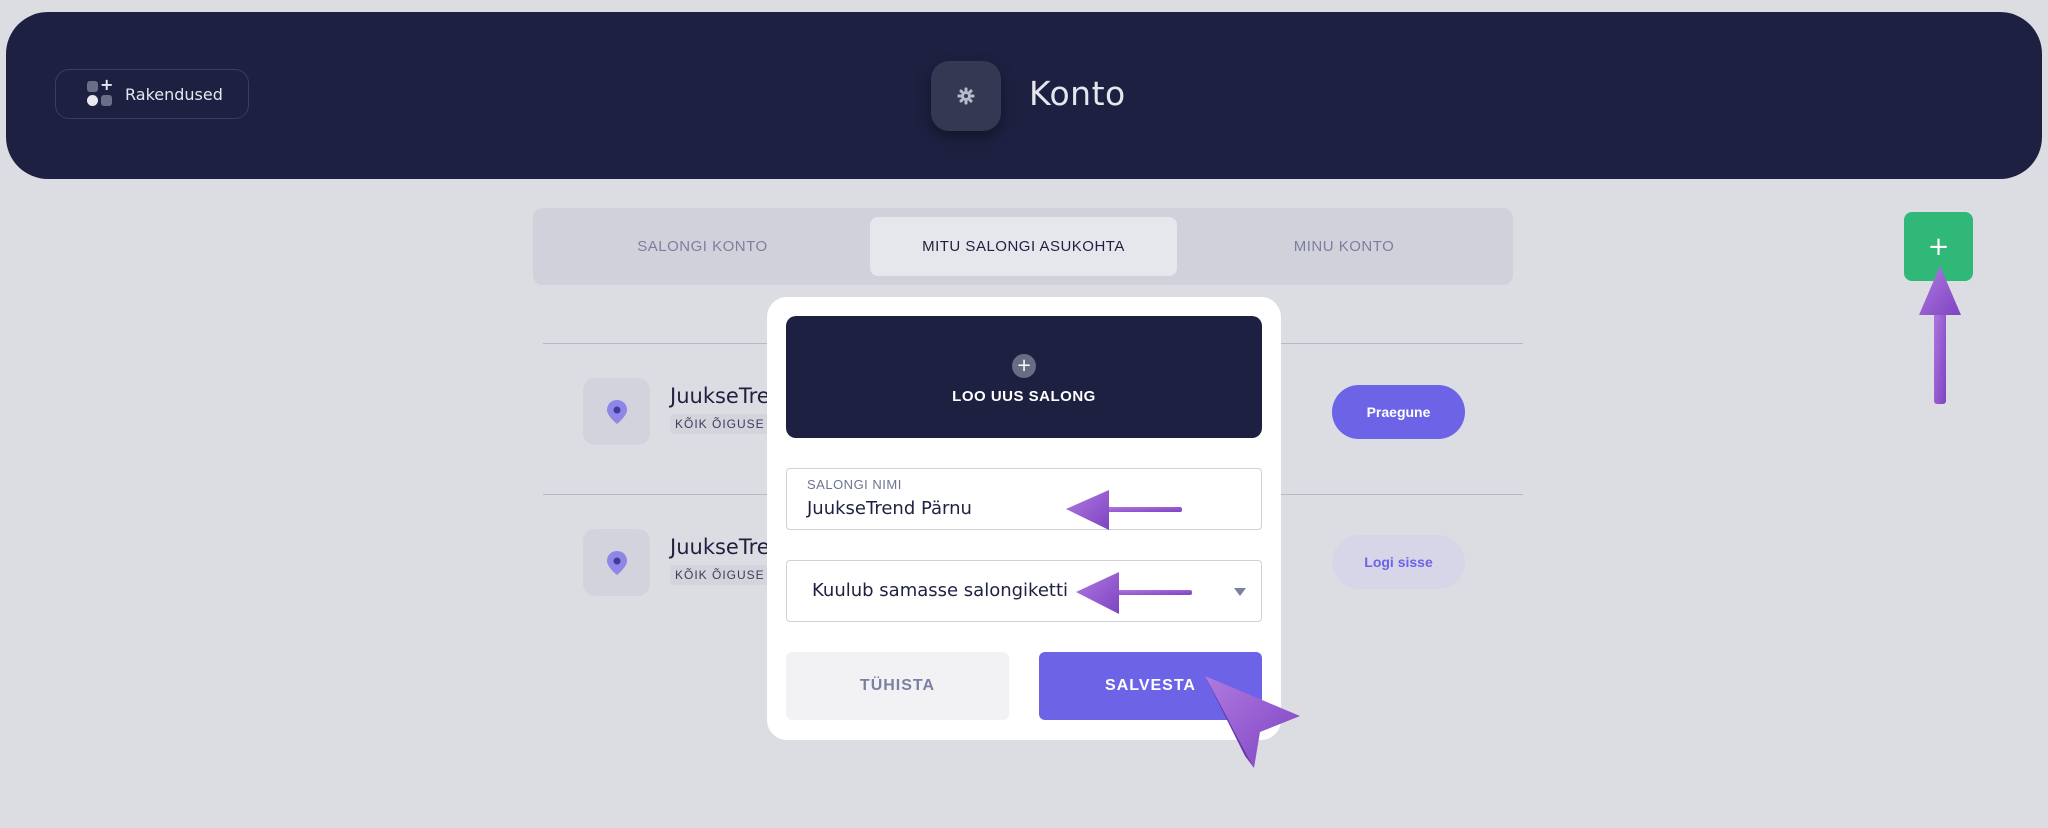  What do you see at coordinates (1398, 412) in the screenshot?
I see `current-salon-button: Praegune` at bounding box center [1398, 412].